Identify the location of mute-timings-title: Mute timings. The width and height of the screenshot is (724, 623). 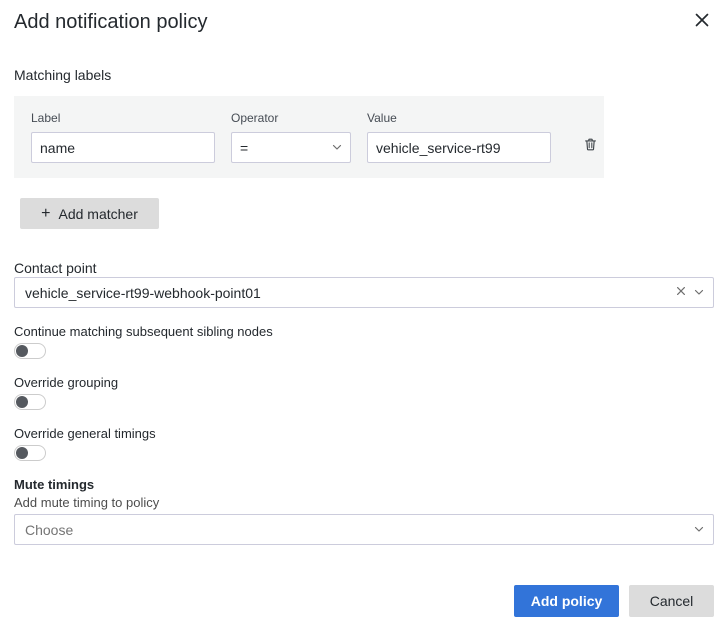
(54, 484).